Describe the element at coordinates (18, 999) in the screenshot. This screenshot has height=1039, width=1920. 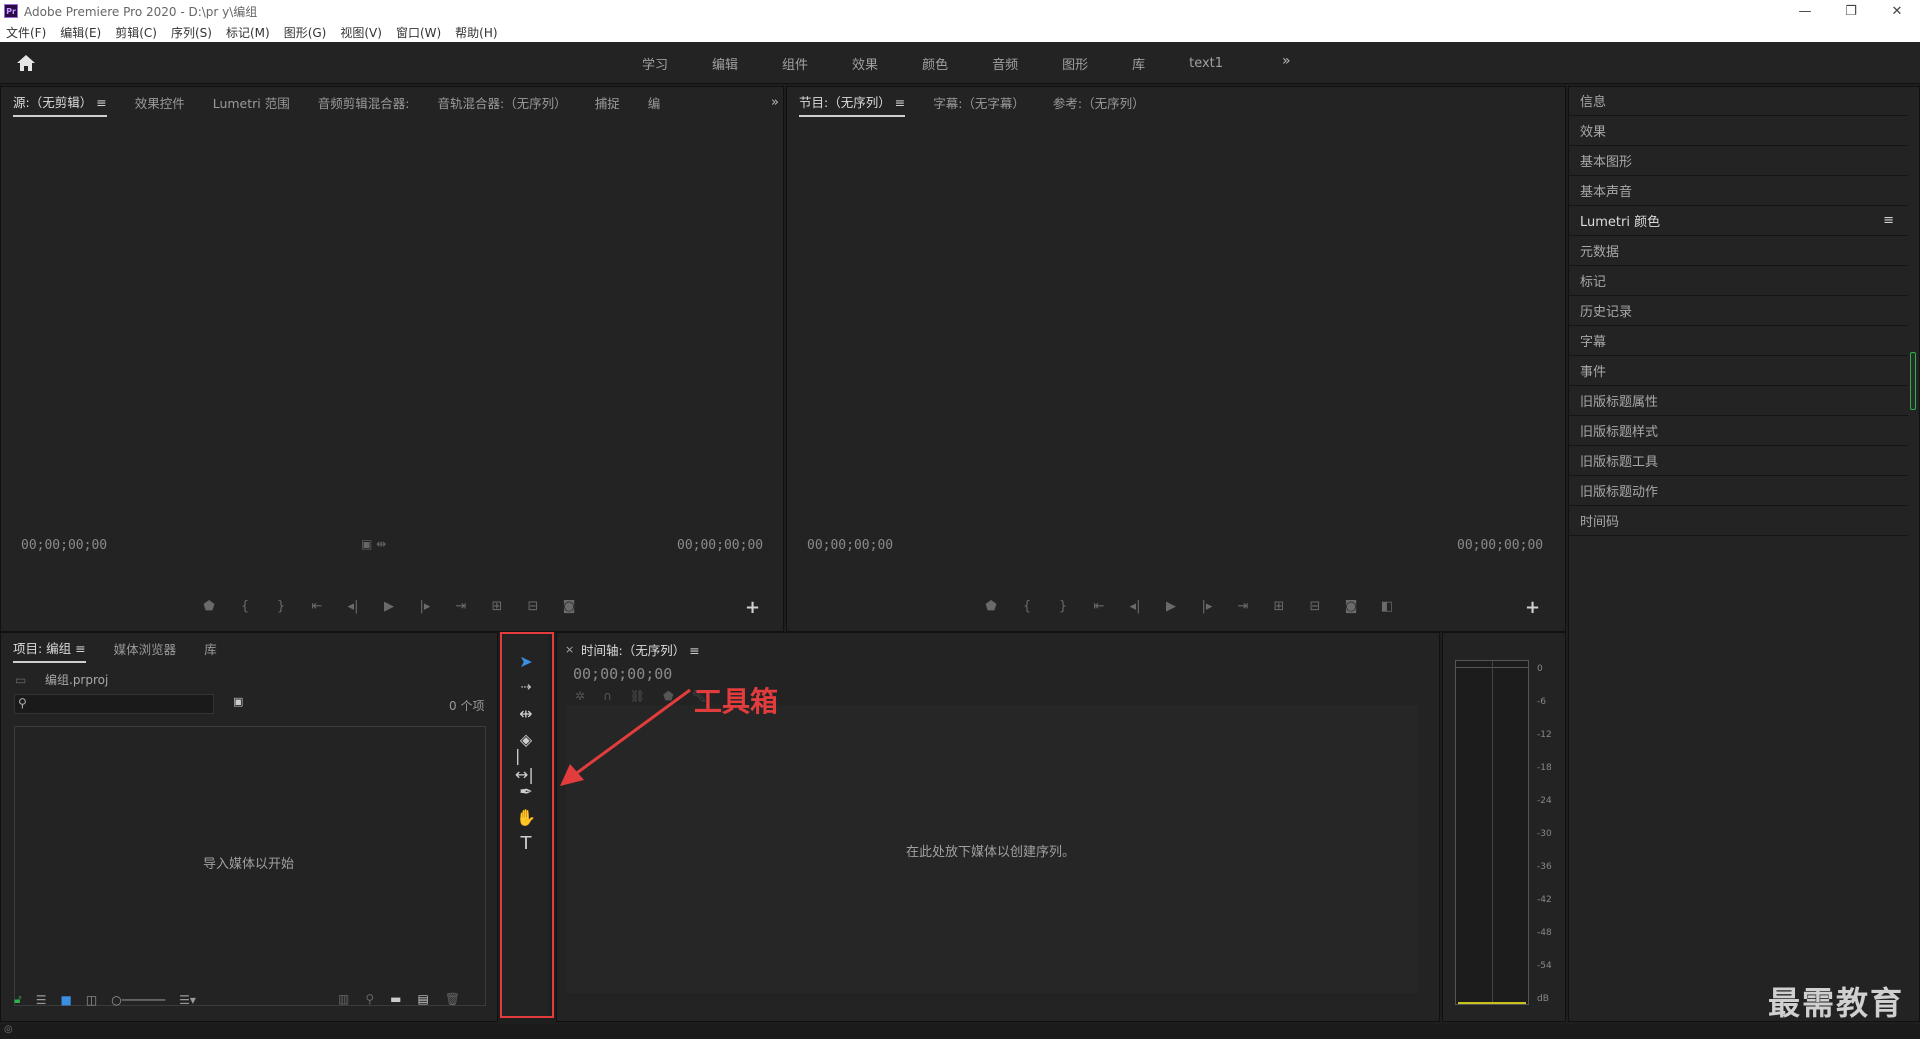
I see `lock-icon: 🔓︎` at that location.